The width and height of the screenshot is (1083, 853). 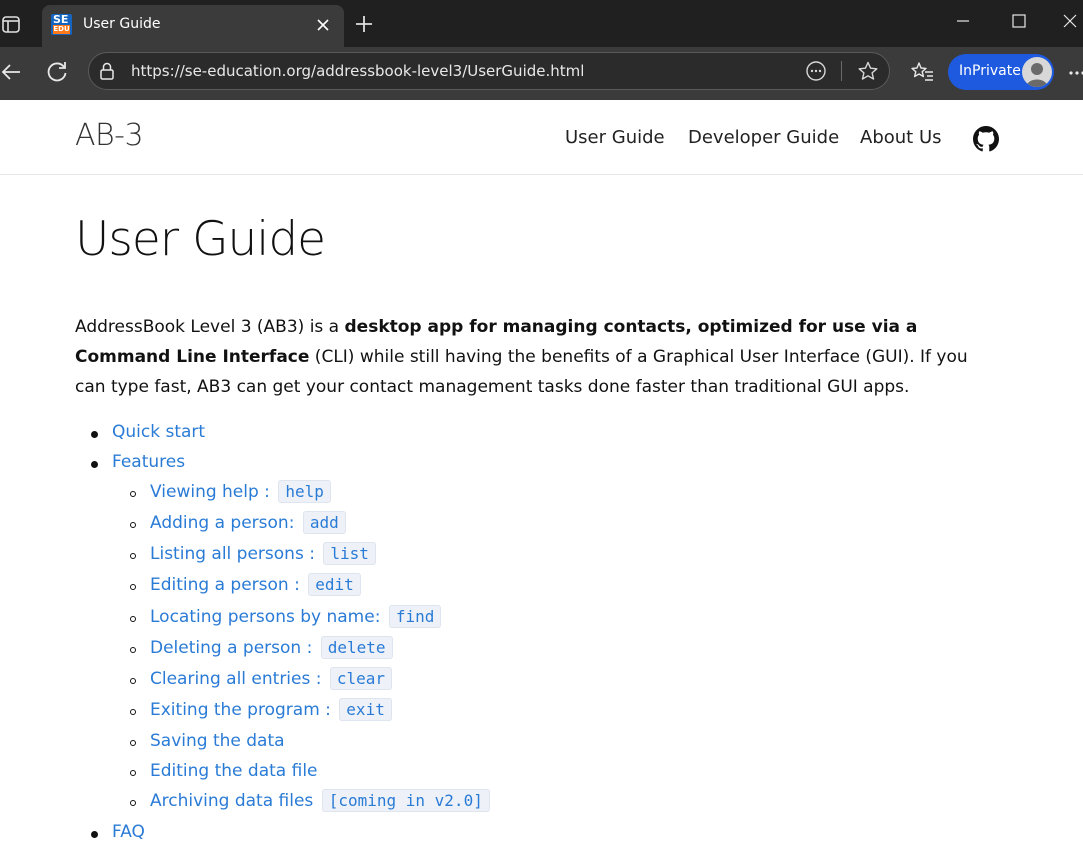 What do you see at coordinates (232, 554) in the screenshot?
I see `toc-link: Listing all persons :` at bounding box center [232, 554].